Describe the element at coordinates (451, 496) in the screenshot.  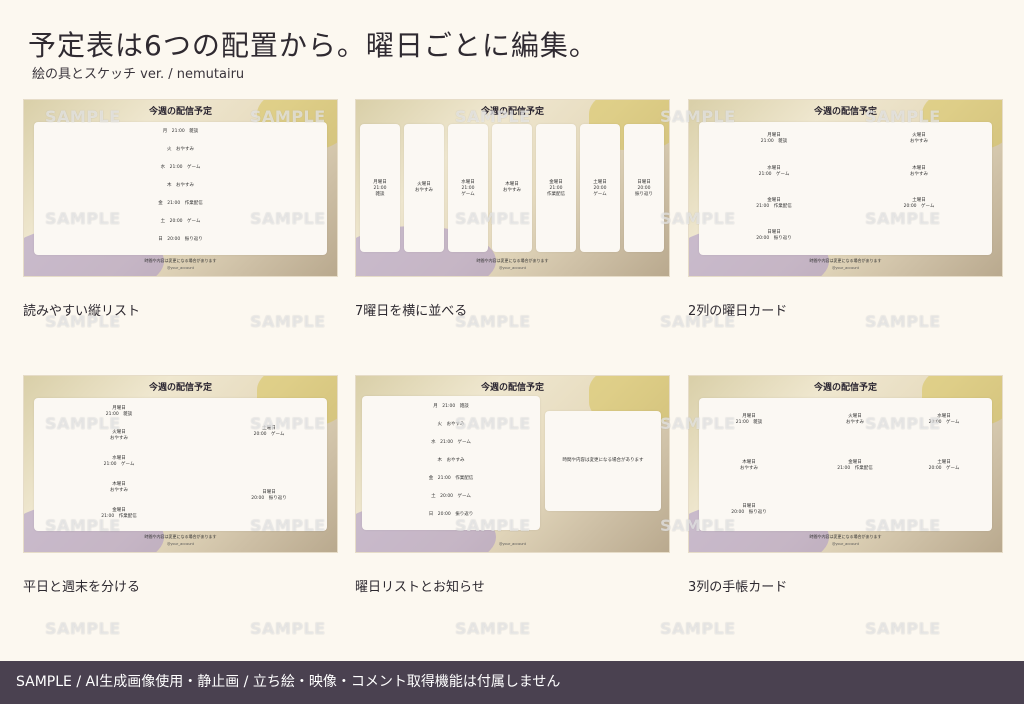
I see `schedule-row: 土 20:00 ゲーム` at that location.